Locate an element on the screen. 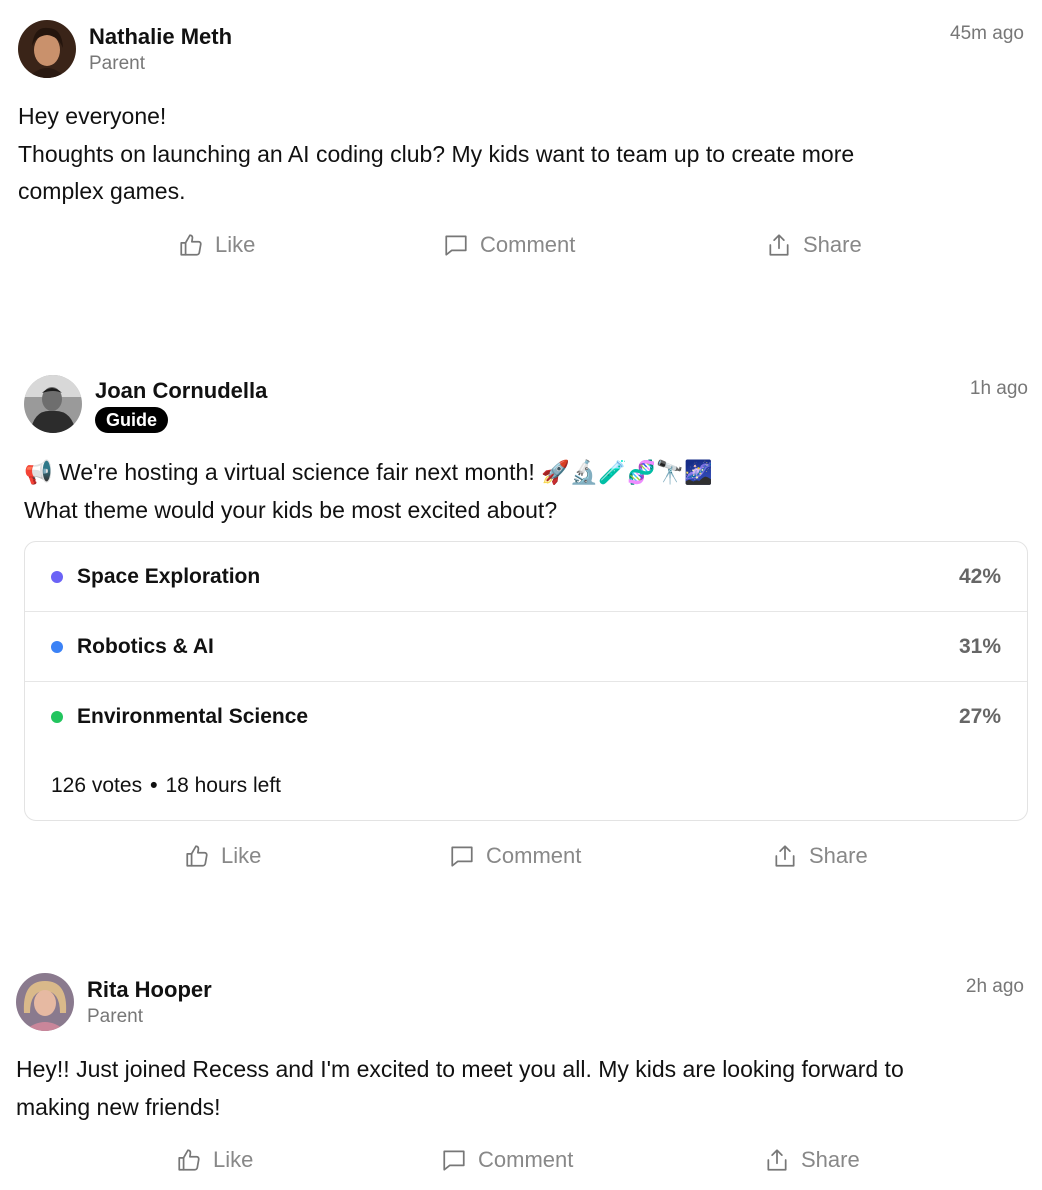 Image resolution: width=1042 pixels, height=1190 pixels. poll-option-label: Environmental Science is located at coordinates (193, 716).